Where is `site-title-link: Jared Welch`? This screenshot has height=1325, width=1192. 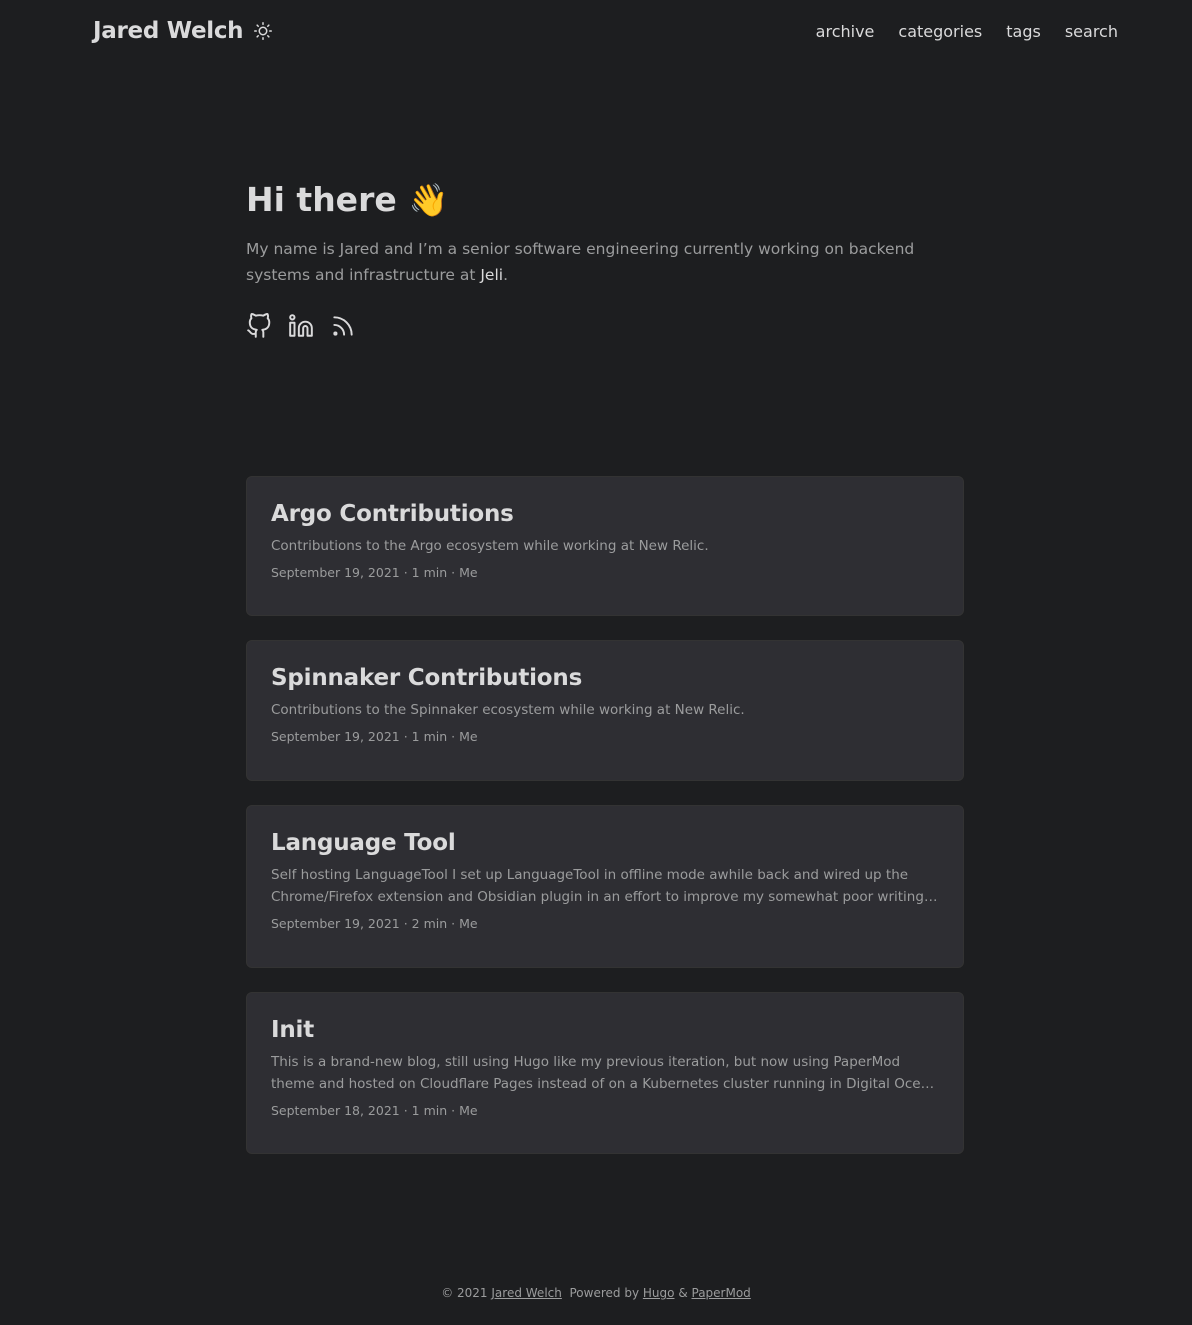 site-title-link: Jared Welch is located at coordinates (168, 31).